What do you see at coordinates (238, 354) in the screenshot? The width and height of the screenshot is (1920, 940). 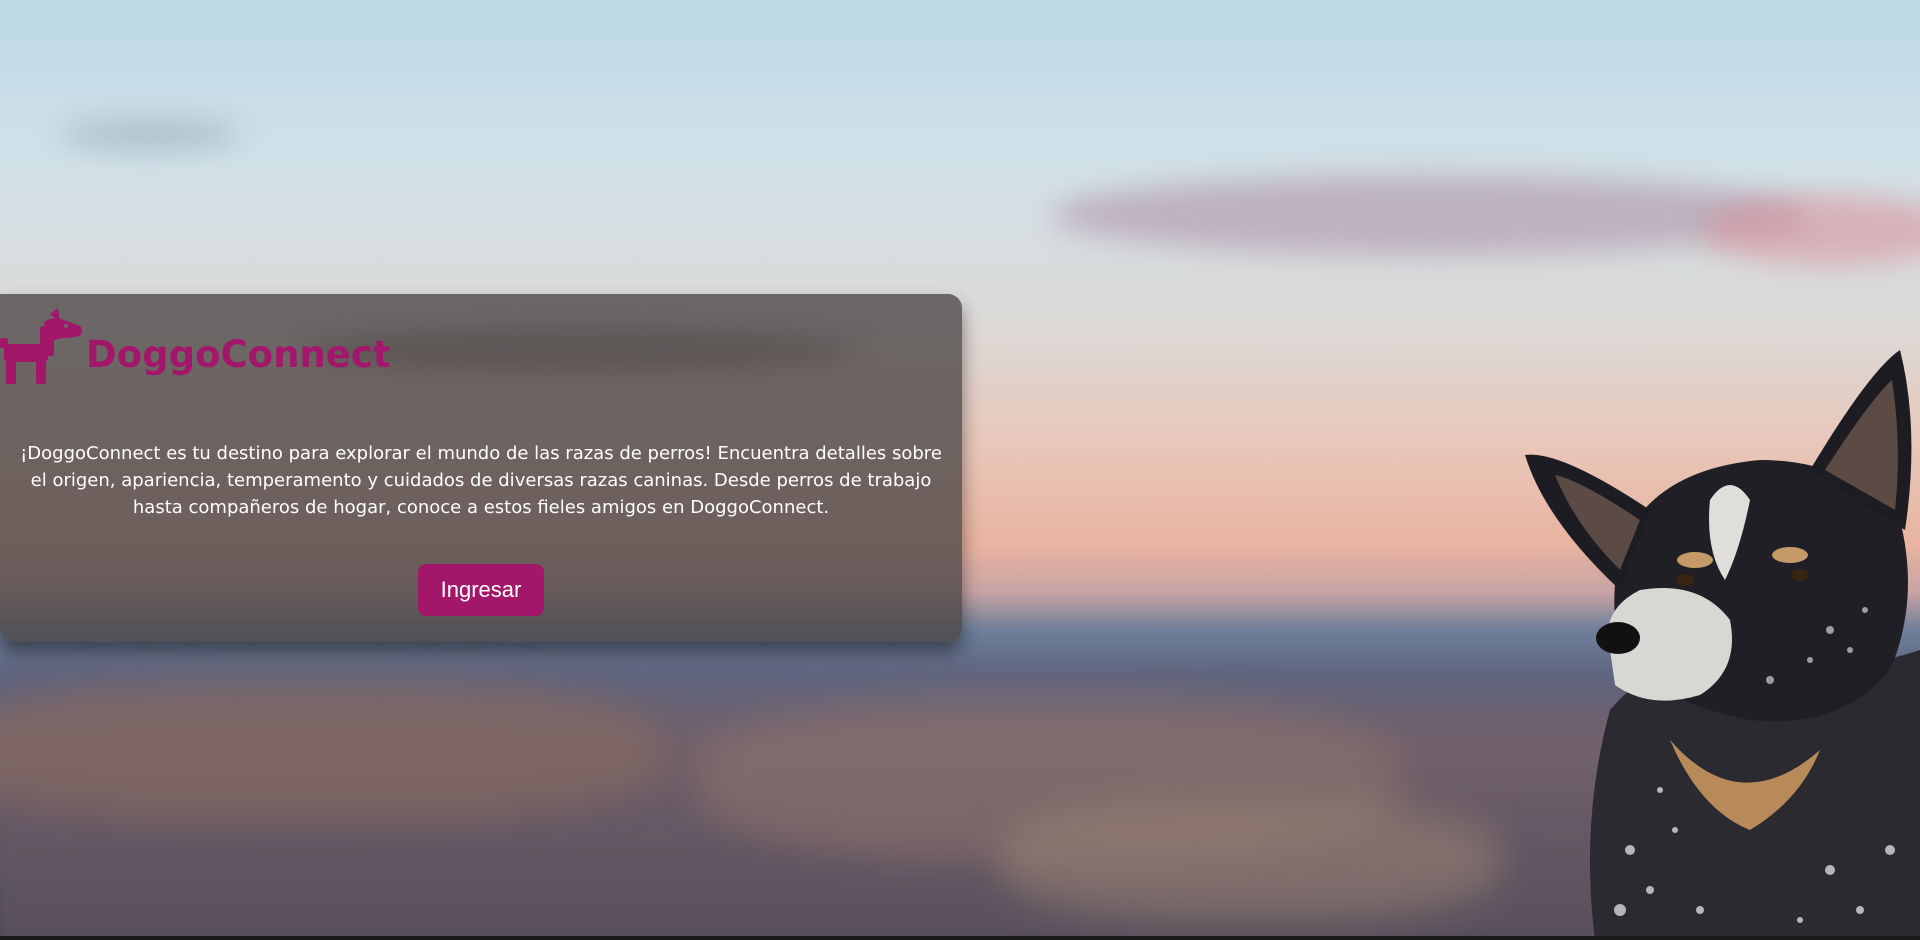 I see `brand-name: DoggoConnect` at bounding box center [238, 354].